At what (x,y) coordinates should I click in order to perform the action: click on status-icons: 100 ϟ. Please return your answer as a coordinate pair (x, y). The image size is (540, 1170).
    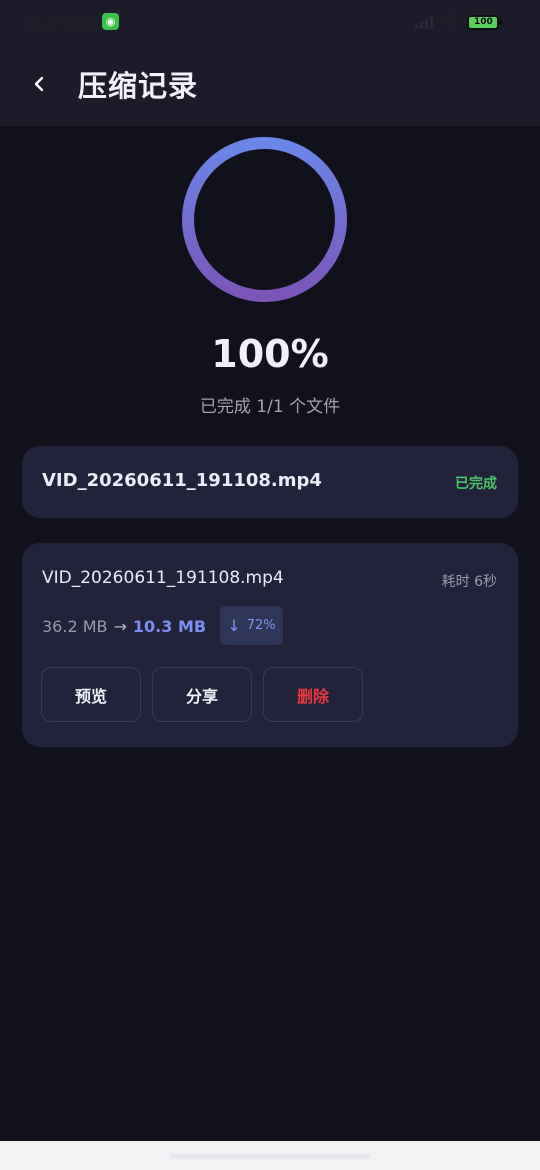
    Looking at the image, I should click on (464, 22).